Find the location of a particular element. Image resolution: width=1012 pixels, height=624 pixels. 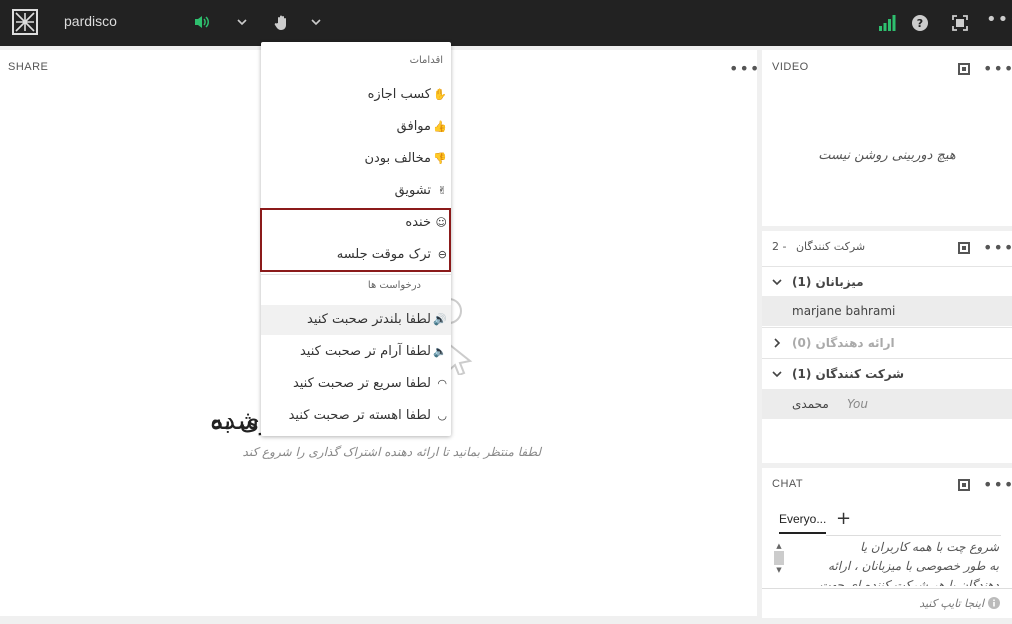

participants-options-icon: ••• is located at coordinates (997, 248).